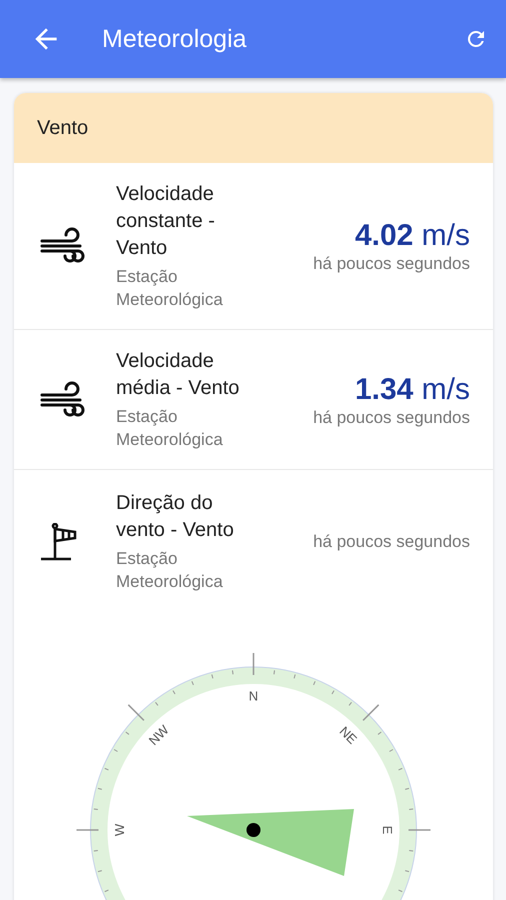  What do you see at coordinates (175, 39) in the screenshot?
I see `app-title: Meteorologia` at bounding box center [175, 39].